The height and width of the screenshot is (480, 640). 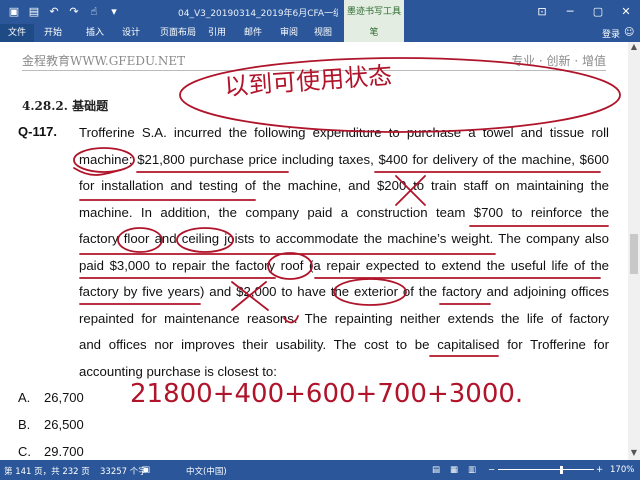 I want to click on tab-design: 设计, so click(x=131, y=33).